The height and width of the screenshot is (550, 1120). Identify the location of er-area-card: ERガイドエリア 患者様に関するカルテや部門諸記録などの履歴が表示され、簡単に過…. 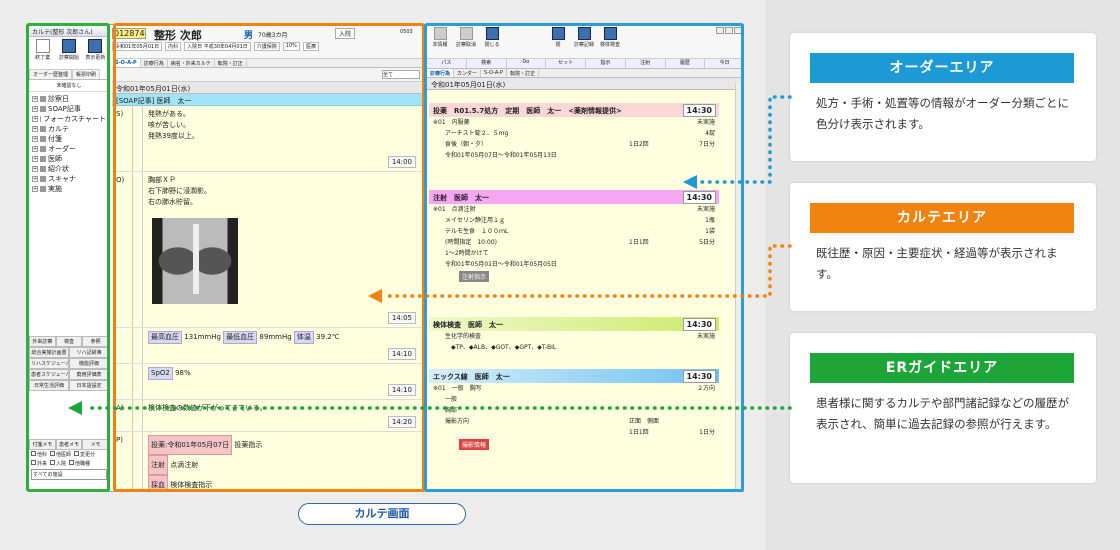
(943, 408).